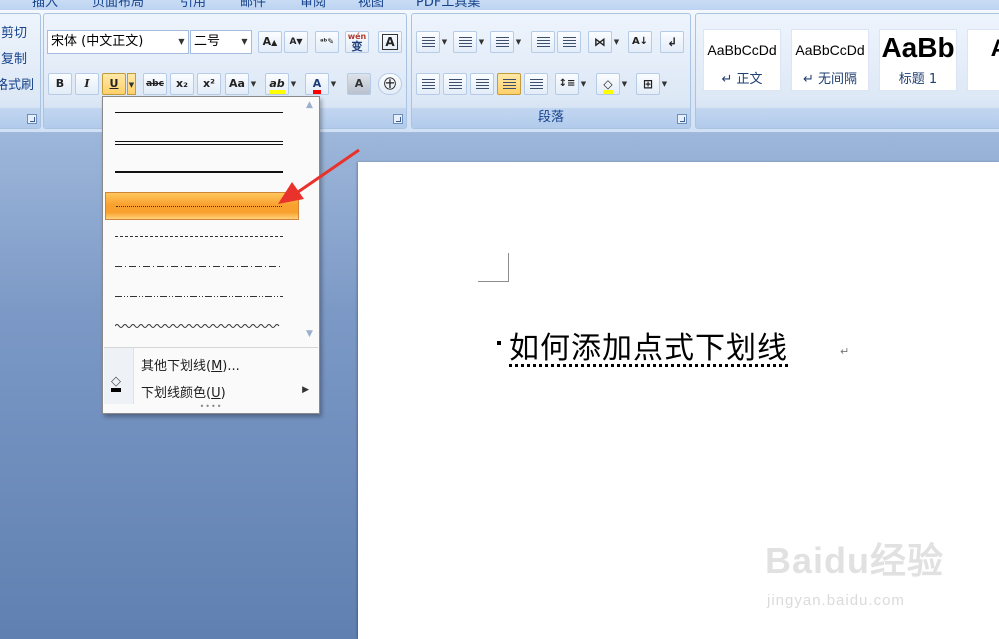 The image size is (999, 639). I want to click on format-painter-button: 格式刷, so click(17, 83).